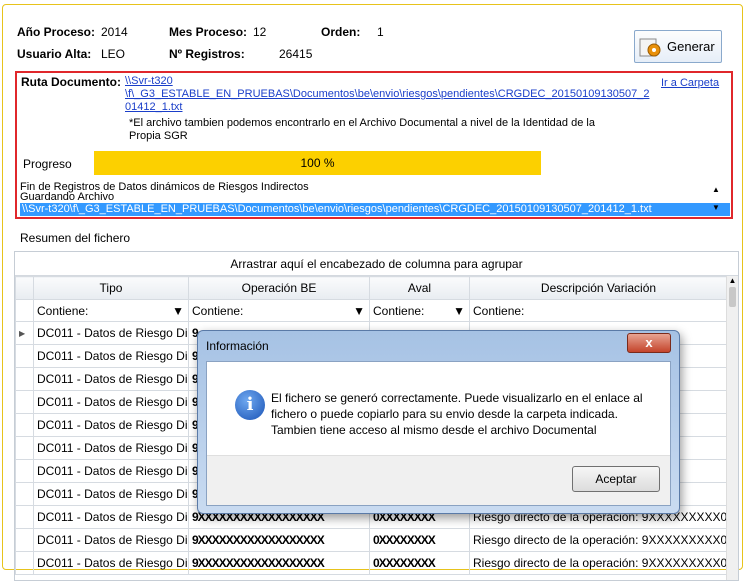 The height and width of the screenshot is (581, 746). Describe the element at coordinates (114, 32) in the screenshot. I see `anio-value: 2014` at that location.